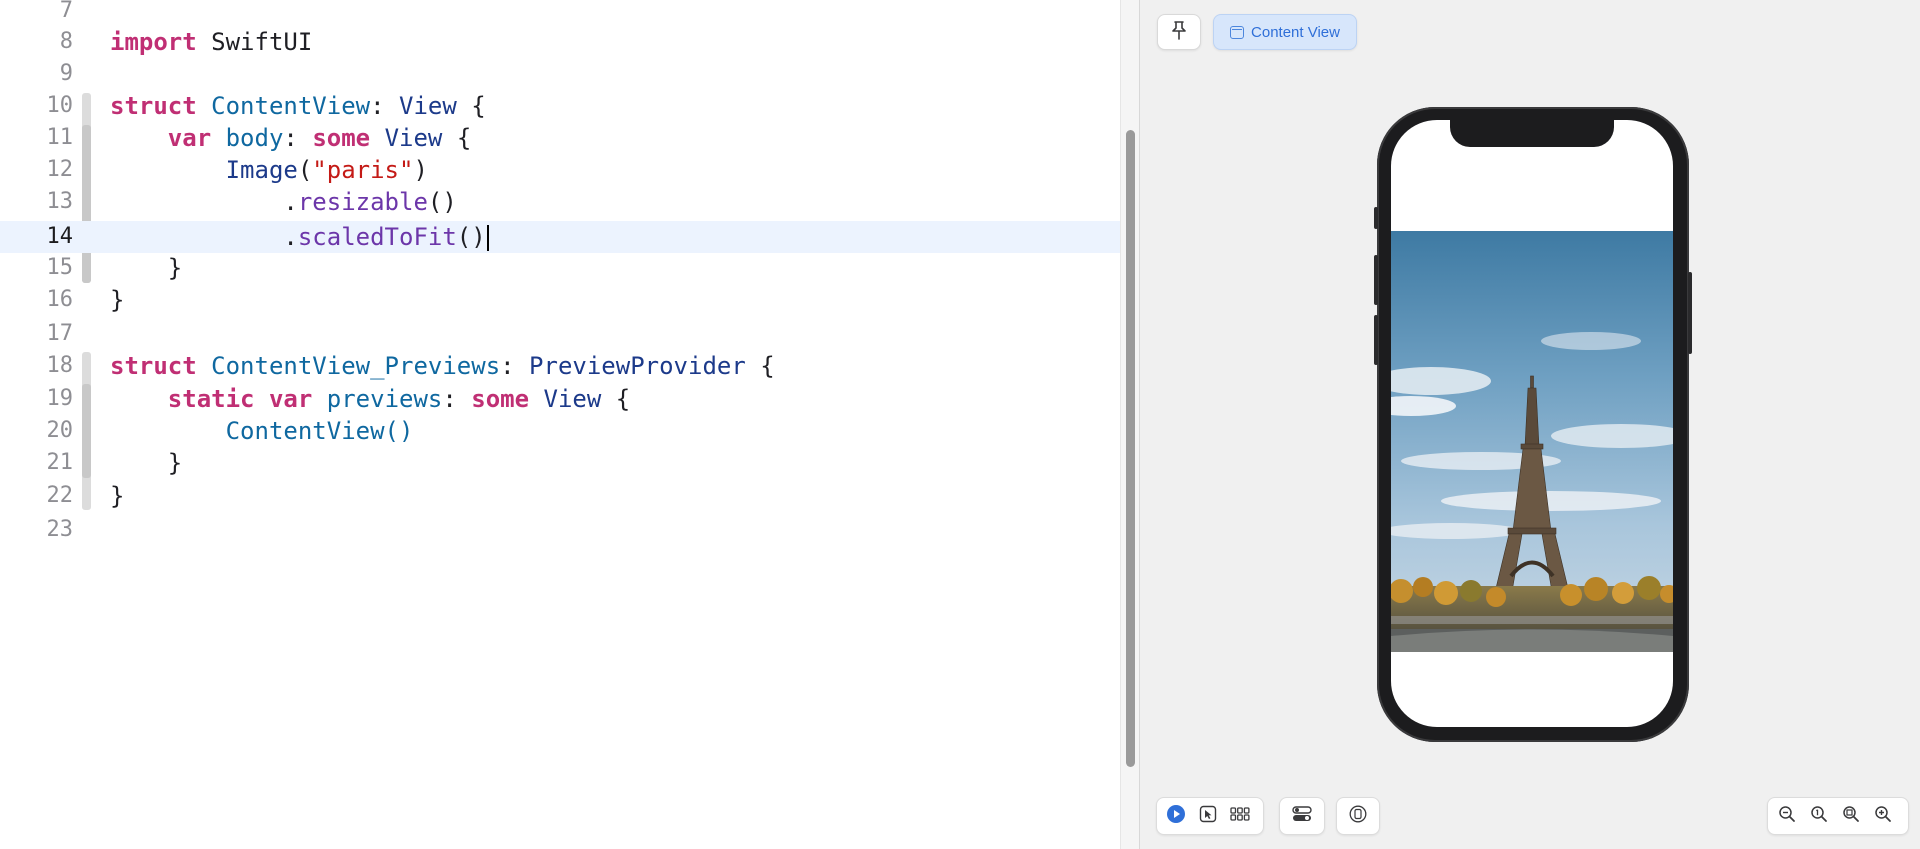 The height and width of the screenshot is (849, 1920). Describe the element at coordinates (370, 202) in the screenshot. I see `code-text: .resizable()` at that location.